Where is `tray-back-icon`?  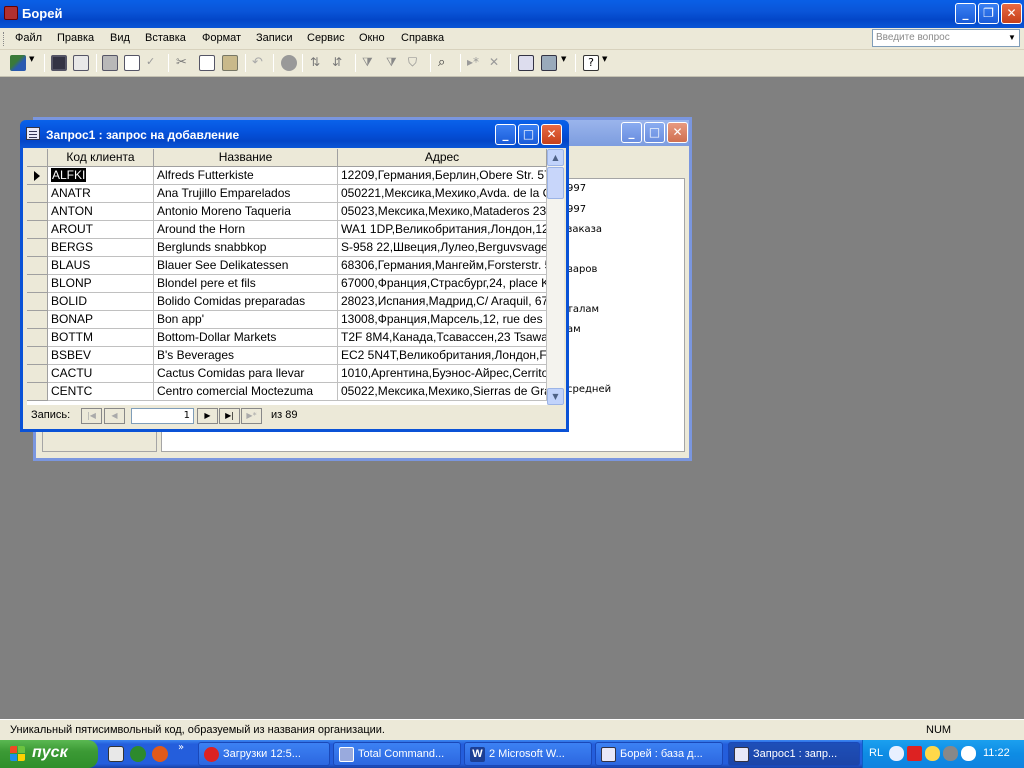
tray-back-icon is located at coordinates (896, 753).